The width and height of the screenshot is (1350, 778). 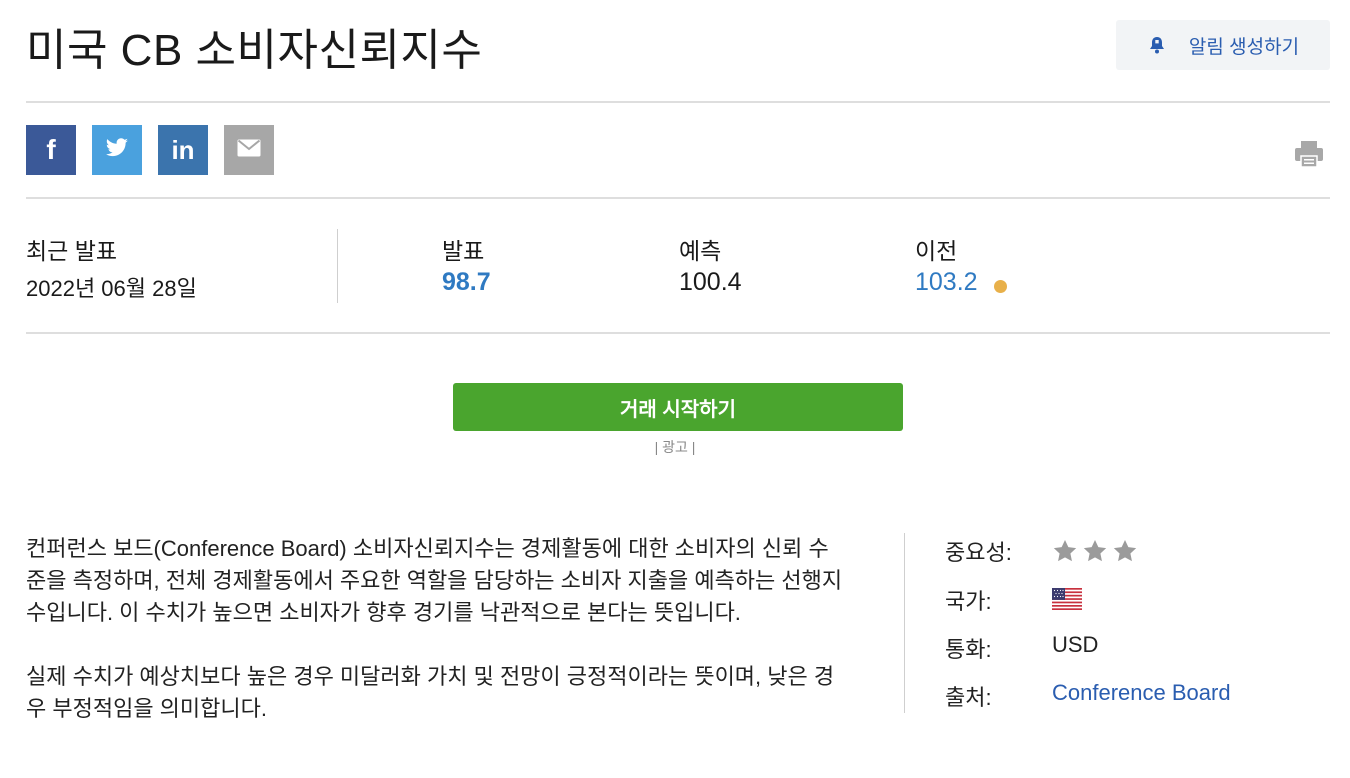 I want to click on print-button, so click(x=1309, y=156).